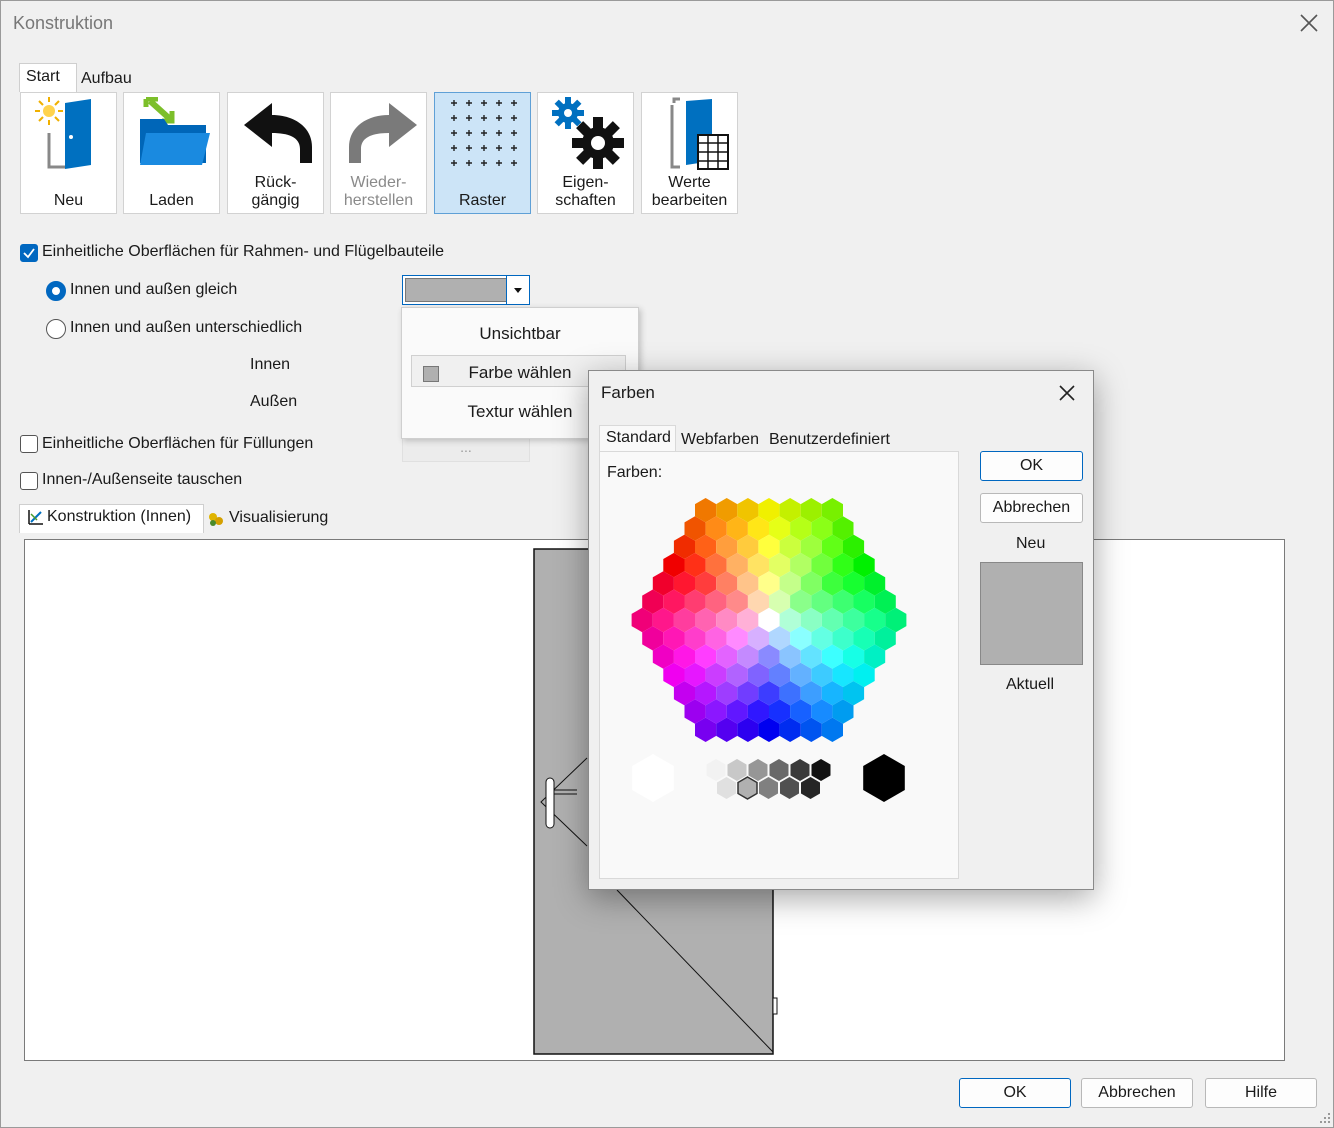 The width and height of the screenshot is (1334, 1128). What do you see at coordinates (378, 200) in the screenshot?
I see `wieder-label-2: herstellen` at bounding box center [378, 200].